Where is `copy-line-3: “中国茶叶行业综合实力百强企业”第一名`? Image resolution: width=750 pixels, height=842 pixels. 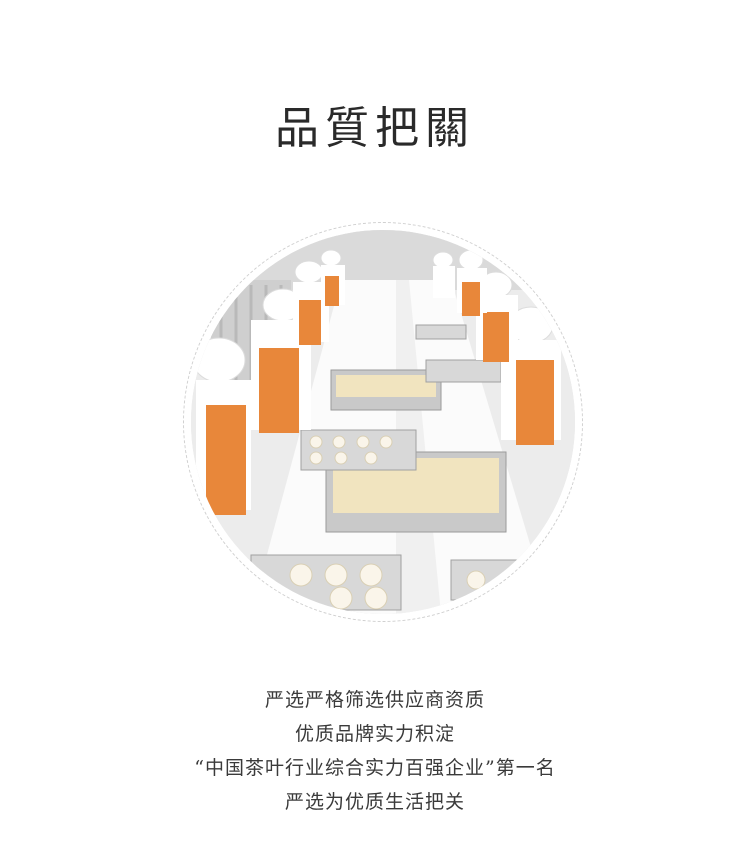 copy-line-3: “中国茶叶行业综合实力百强企业”第一名 is located at coordinates (375, 768).